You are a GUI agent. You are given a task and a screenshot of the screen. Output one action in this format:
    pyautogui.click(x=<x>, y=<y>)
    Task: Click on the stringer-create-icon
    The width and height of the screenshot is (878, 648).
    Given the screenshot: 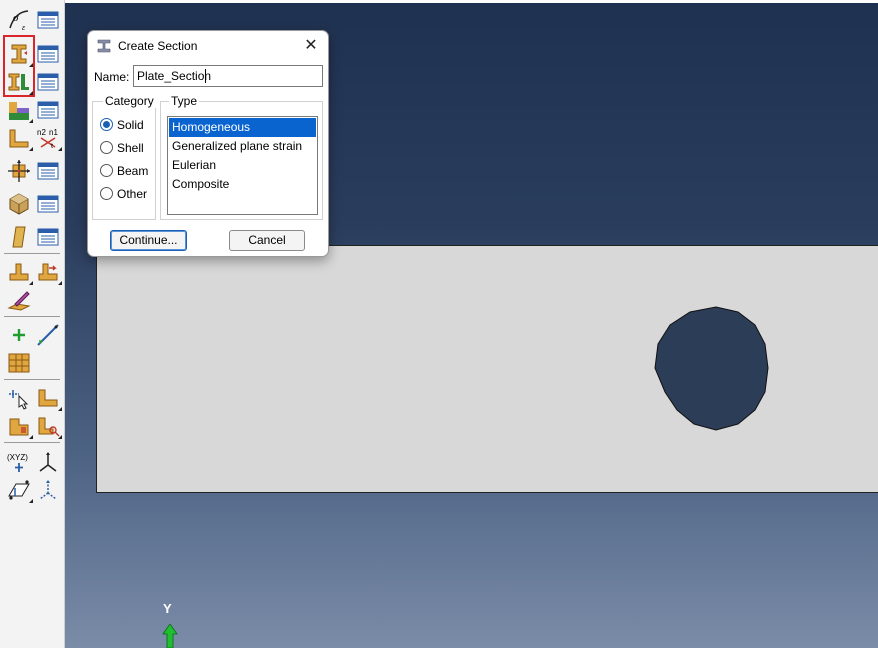 What is the action you would take?
    pyautogui.click(x=49, y=272)
    